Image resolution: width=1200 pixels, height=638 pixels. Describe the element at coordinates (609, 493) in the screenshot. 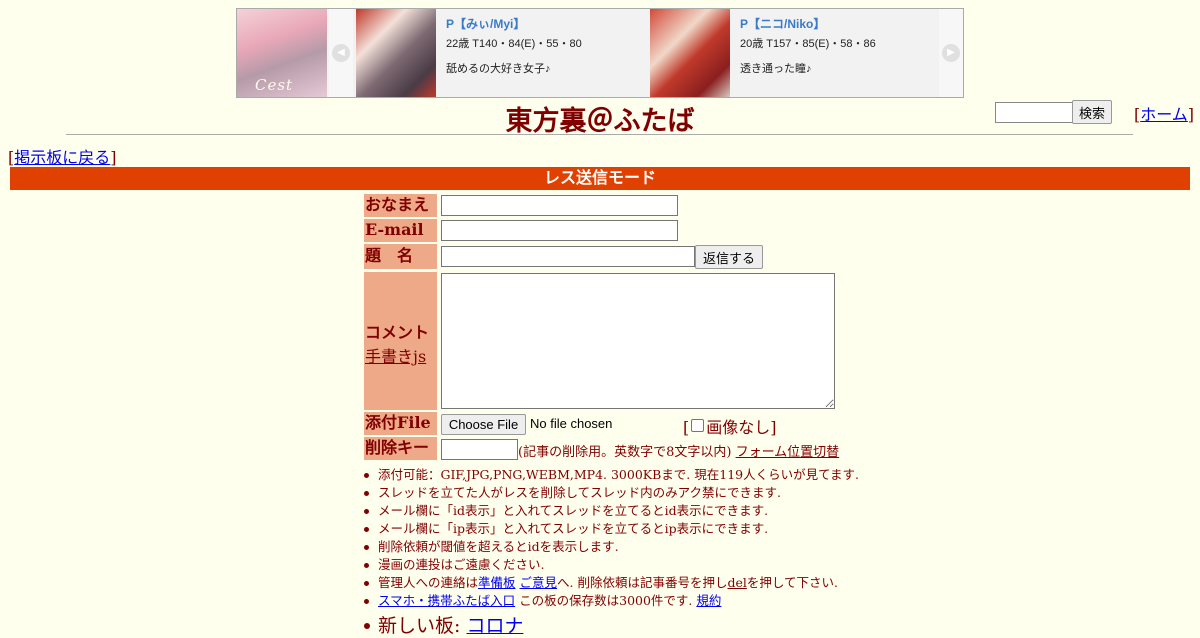

I see `list-item: スレッドを立てた人がレスを削除してスレッド内のみアク禁にできます.` at that location.